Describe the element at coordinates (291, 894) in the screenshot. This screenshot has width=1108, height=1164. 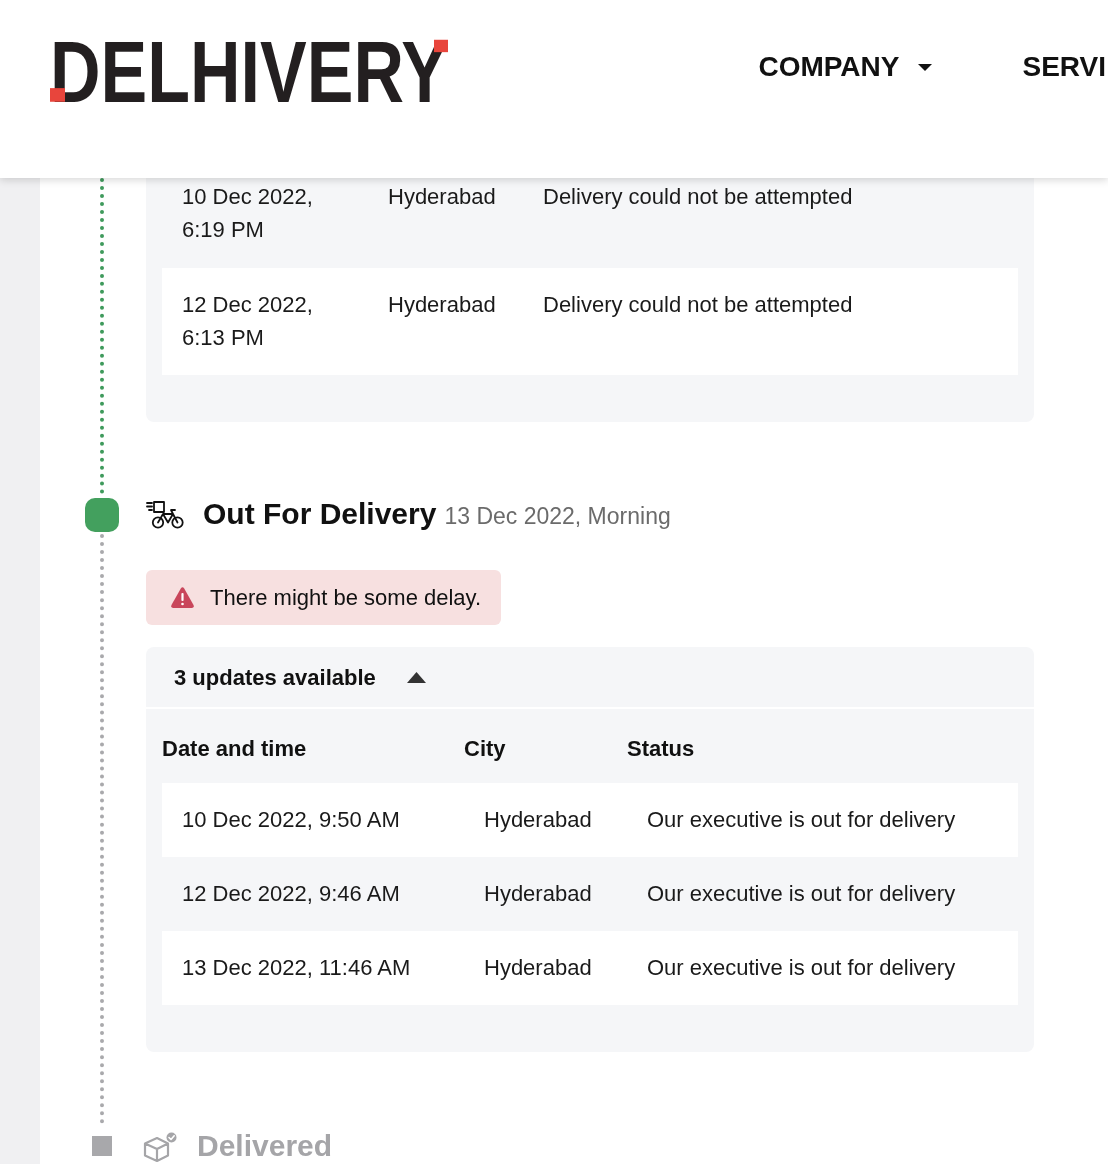
I see `table-cell-text: 12 Dec 2022, 9:46 AM` at that location.